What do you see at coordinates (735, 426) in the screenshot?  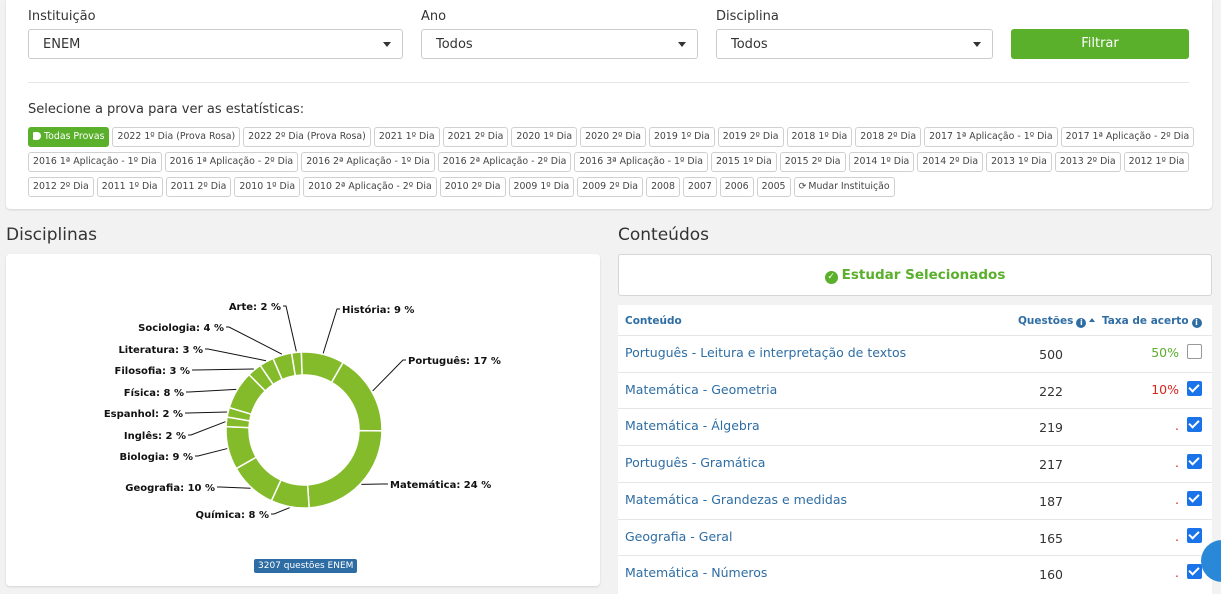 I see `content-topic: Álgebra` at bounding box center [735, 426].